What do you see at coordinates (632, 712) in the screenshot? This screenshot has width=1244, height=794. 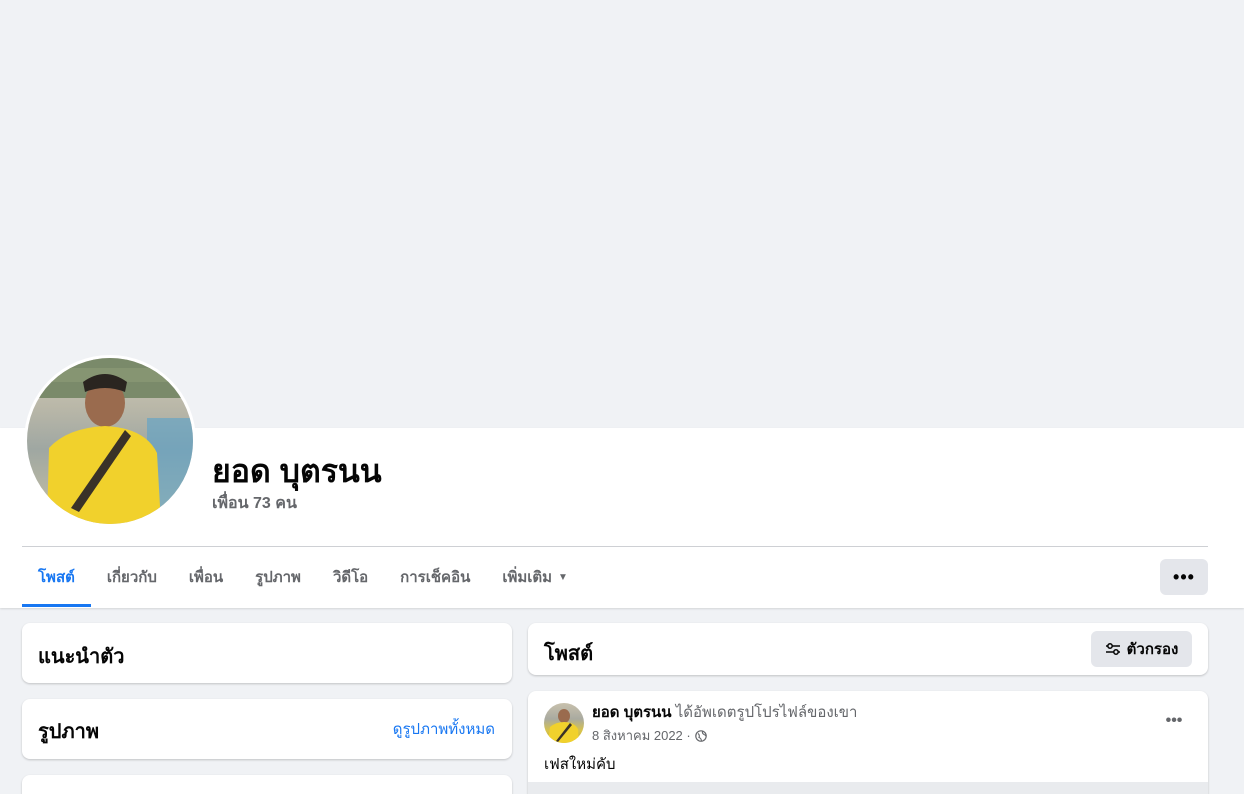 I see `post-author-name: ยอด บุตรนน` at bounding box center [632, 712].